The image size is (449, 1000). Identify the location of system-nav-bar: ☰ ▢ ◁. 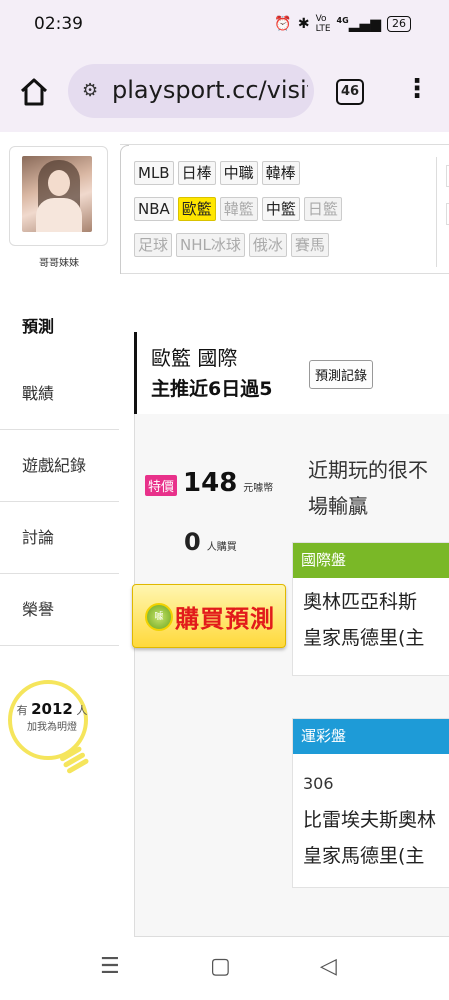
(224, 970).